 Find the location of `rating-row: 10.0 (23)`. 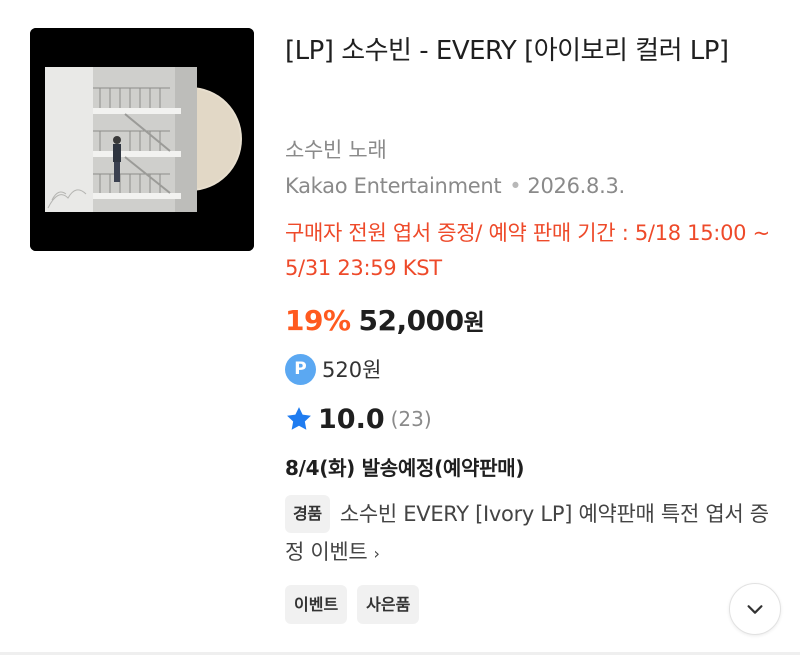

rating-row: 10.0 (23) is located at coordinates (358, 419).